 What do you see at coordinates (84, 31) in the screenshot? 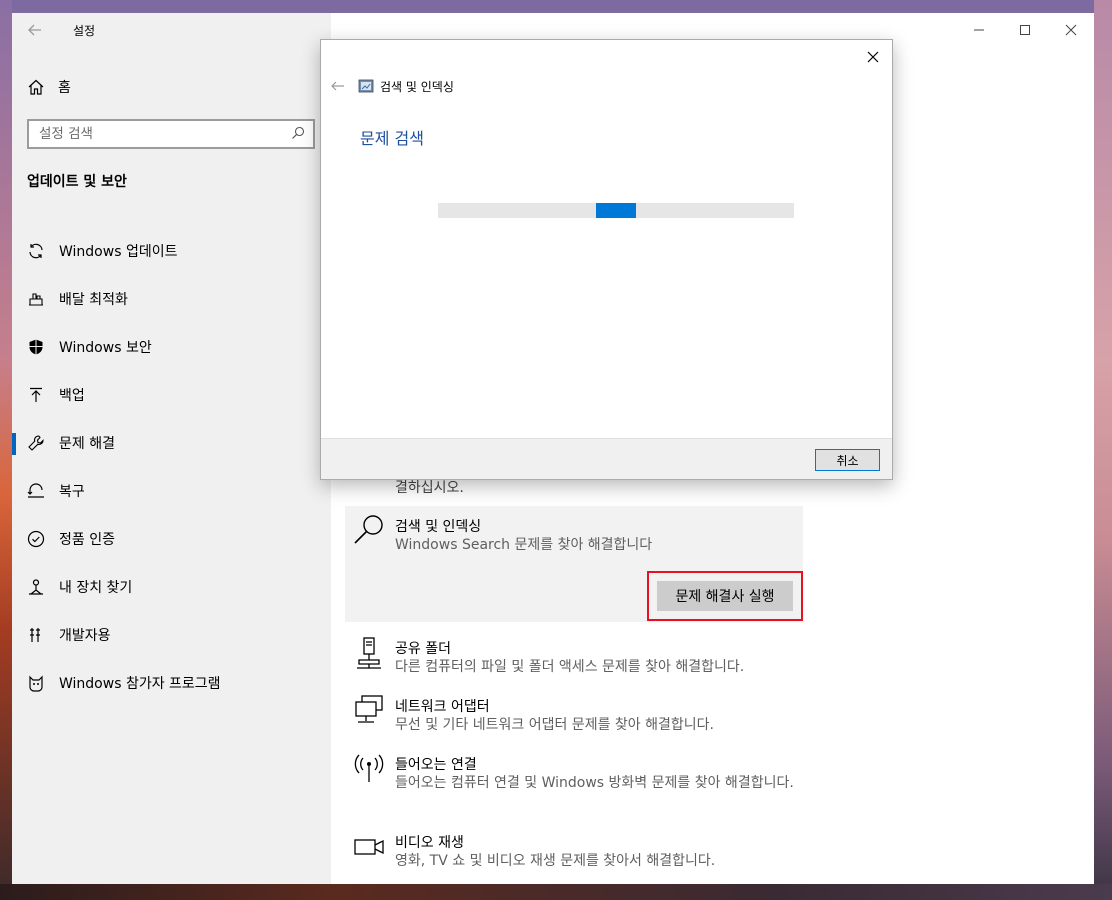
I see `window-title: 설정` at bounding box center [84, 31].